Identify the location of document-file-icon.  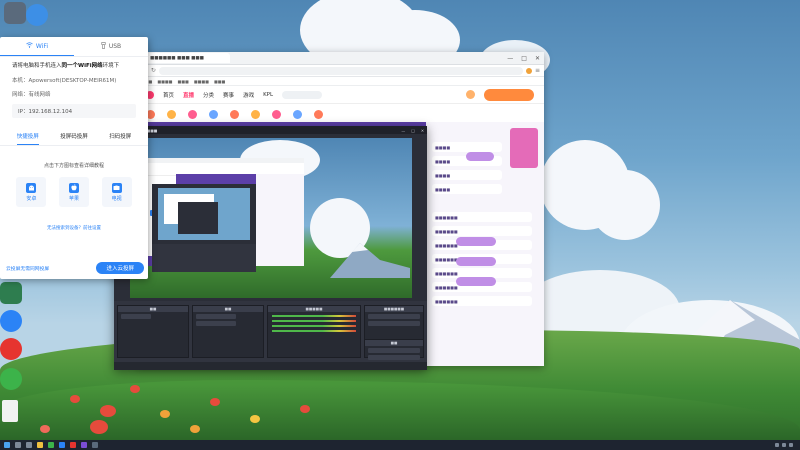
(10, 411).